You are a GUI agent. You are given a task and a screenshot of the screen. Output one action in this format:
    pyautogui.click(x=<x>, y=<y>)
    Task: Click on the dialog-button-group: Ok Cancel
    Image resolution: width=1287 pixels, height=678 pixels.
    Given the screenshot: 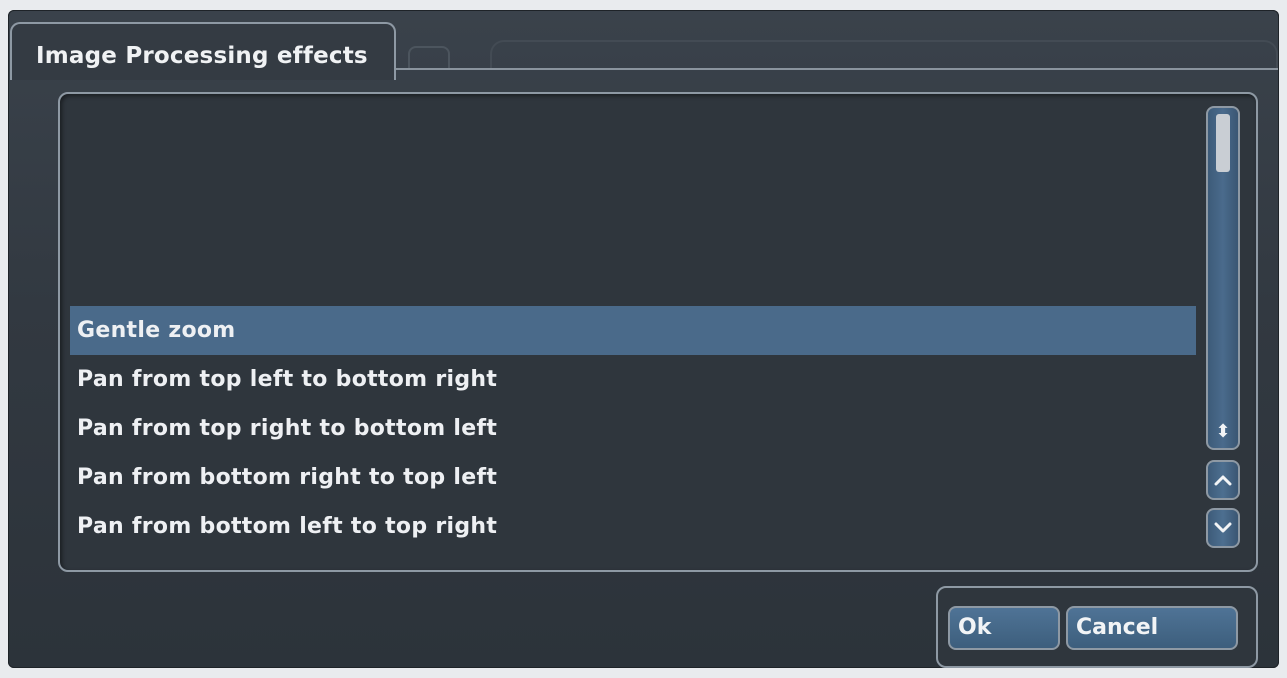 What is the action you would take?
    pyautogui.click(x=1097, y=627)
    